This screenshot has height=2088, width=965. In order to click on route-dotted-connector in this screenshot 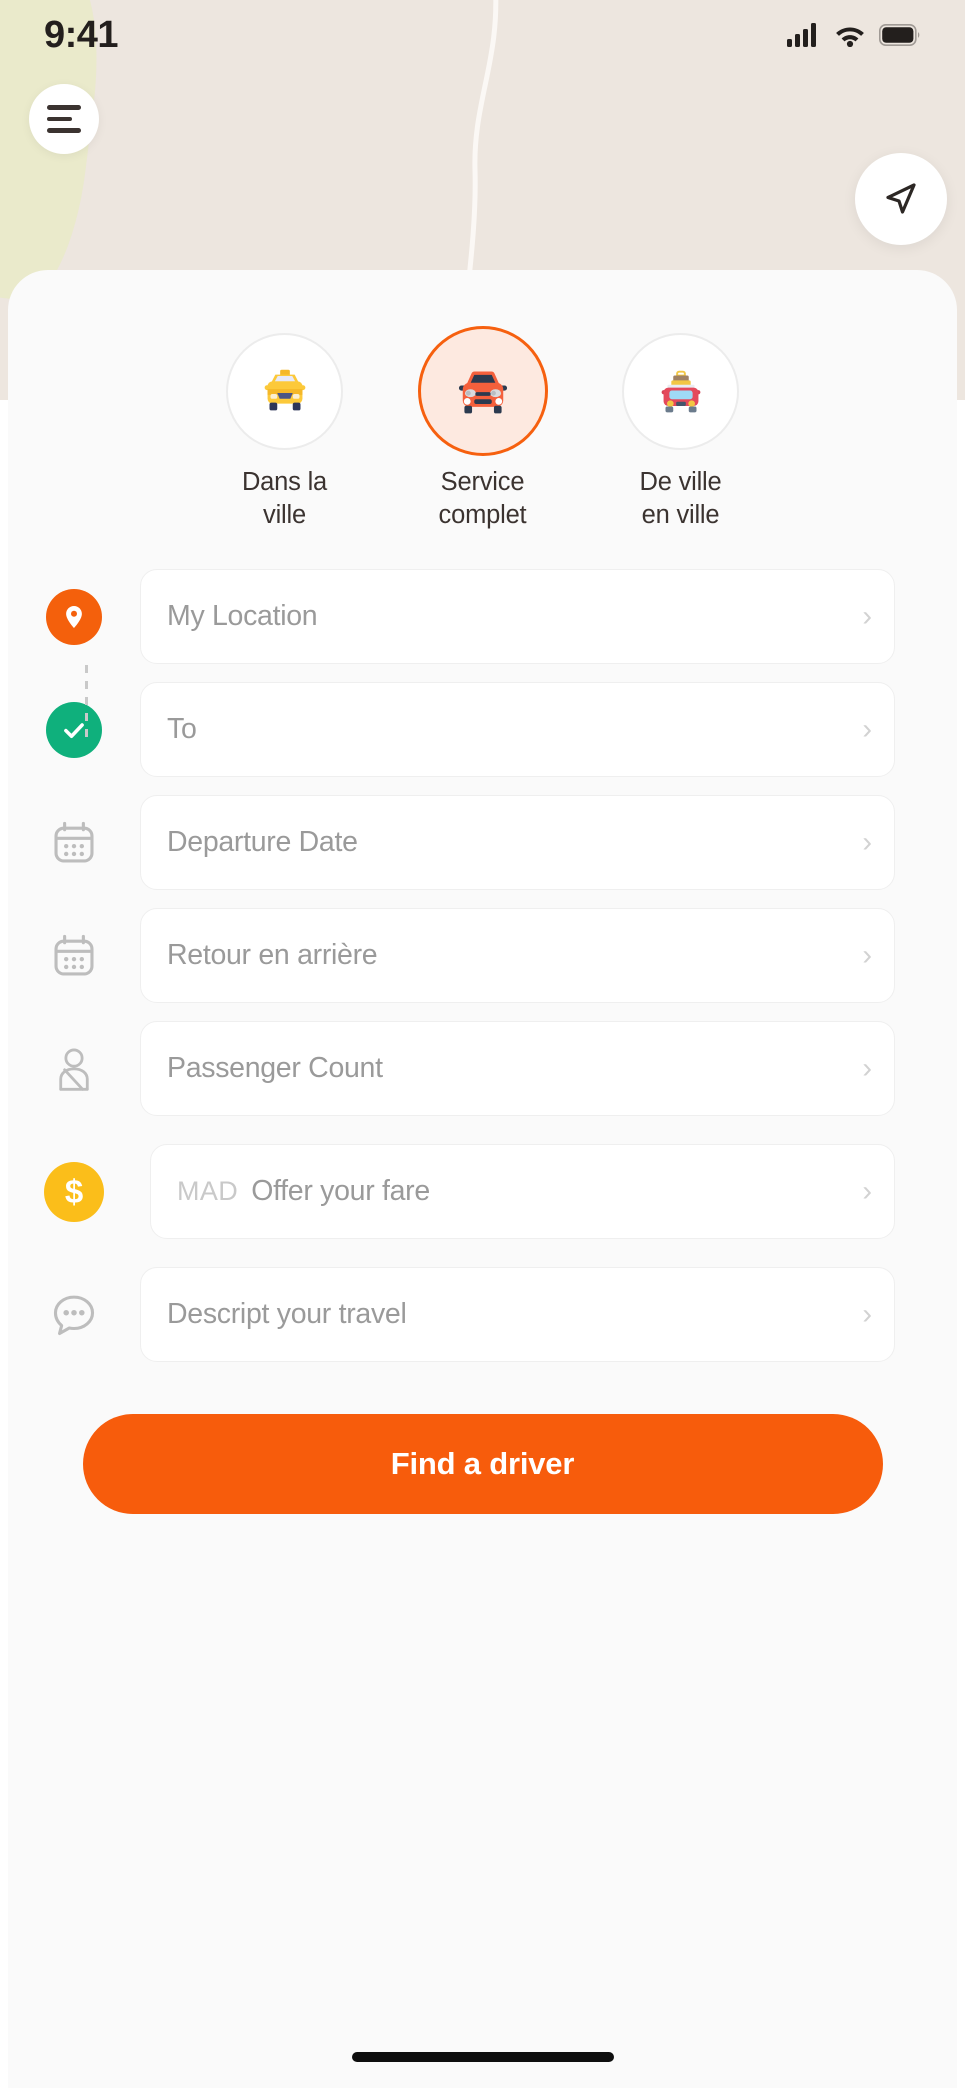, I will do `click(86, 704)`.